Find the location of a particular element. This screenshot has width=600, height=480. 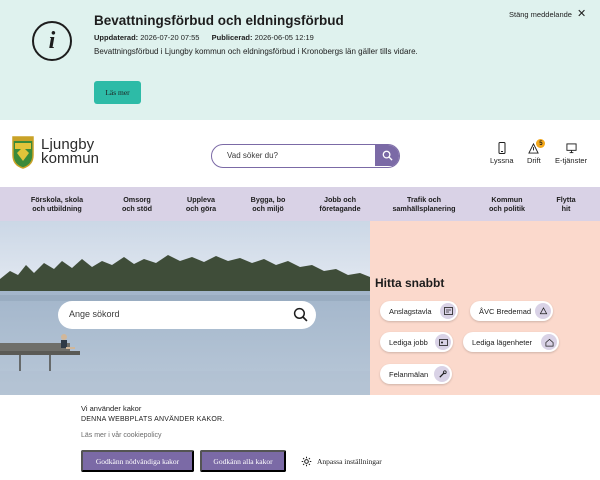

id-card-icon is located at coordinates (443, 342).